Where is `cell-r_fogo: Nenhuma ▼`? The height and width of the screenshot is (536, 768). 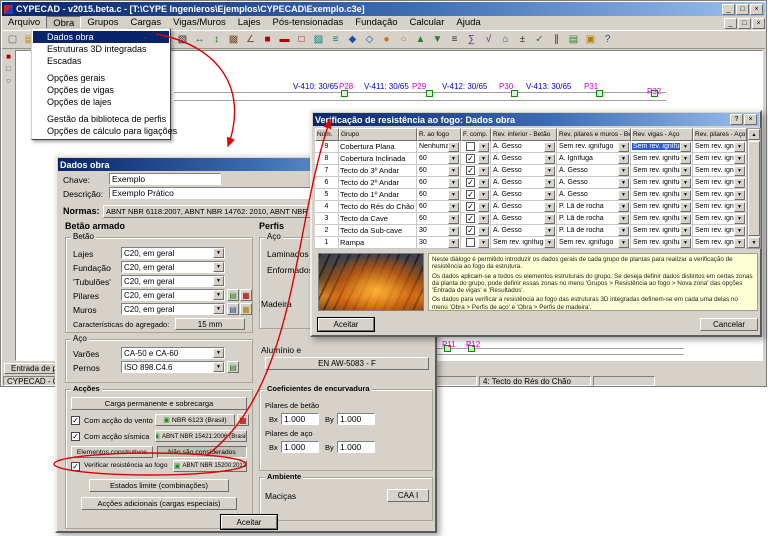 cell-r_fogo: Nenhuma ▼ is located at coordinates (439, 147).